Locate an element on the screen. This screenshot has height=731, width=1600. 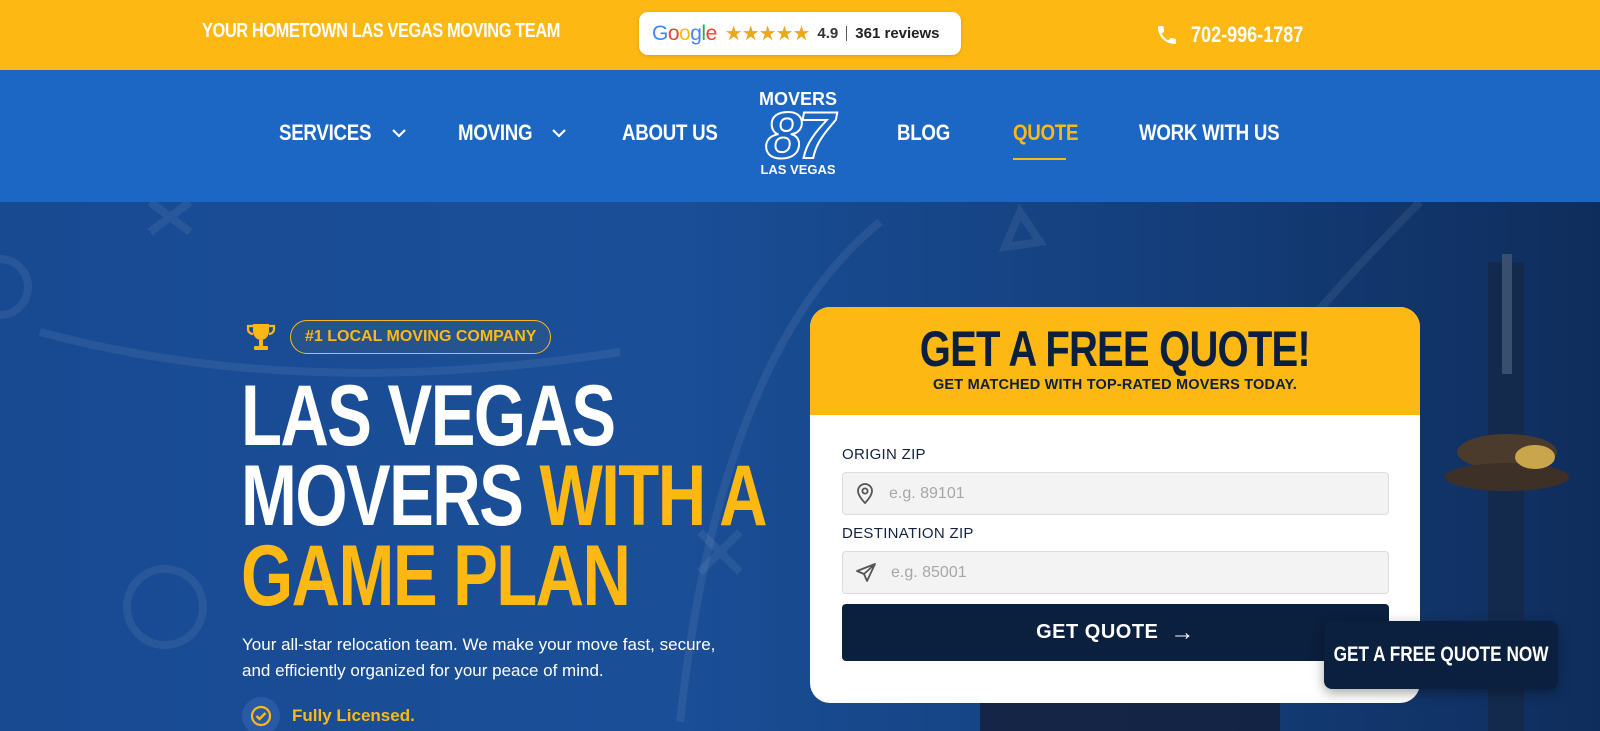
quote-card-subtitle: GET MATCHED WITH TOP-RATED MOVERS TODAY. is located at coordinates (1115, 385).